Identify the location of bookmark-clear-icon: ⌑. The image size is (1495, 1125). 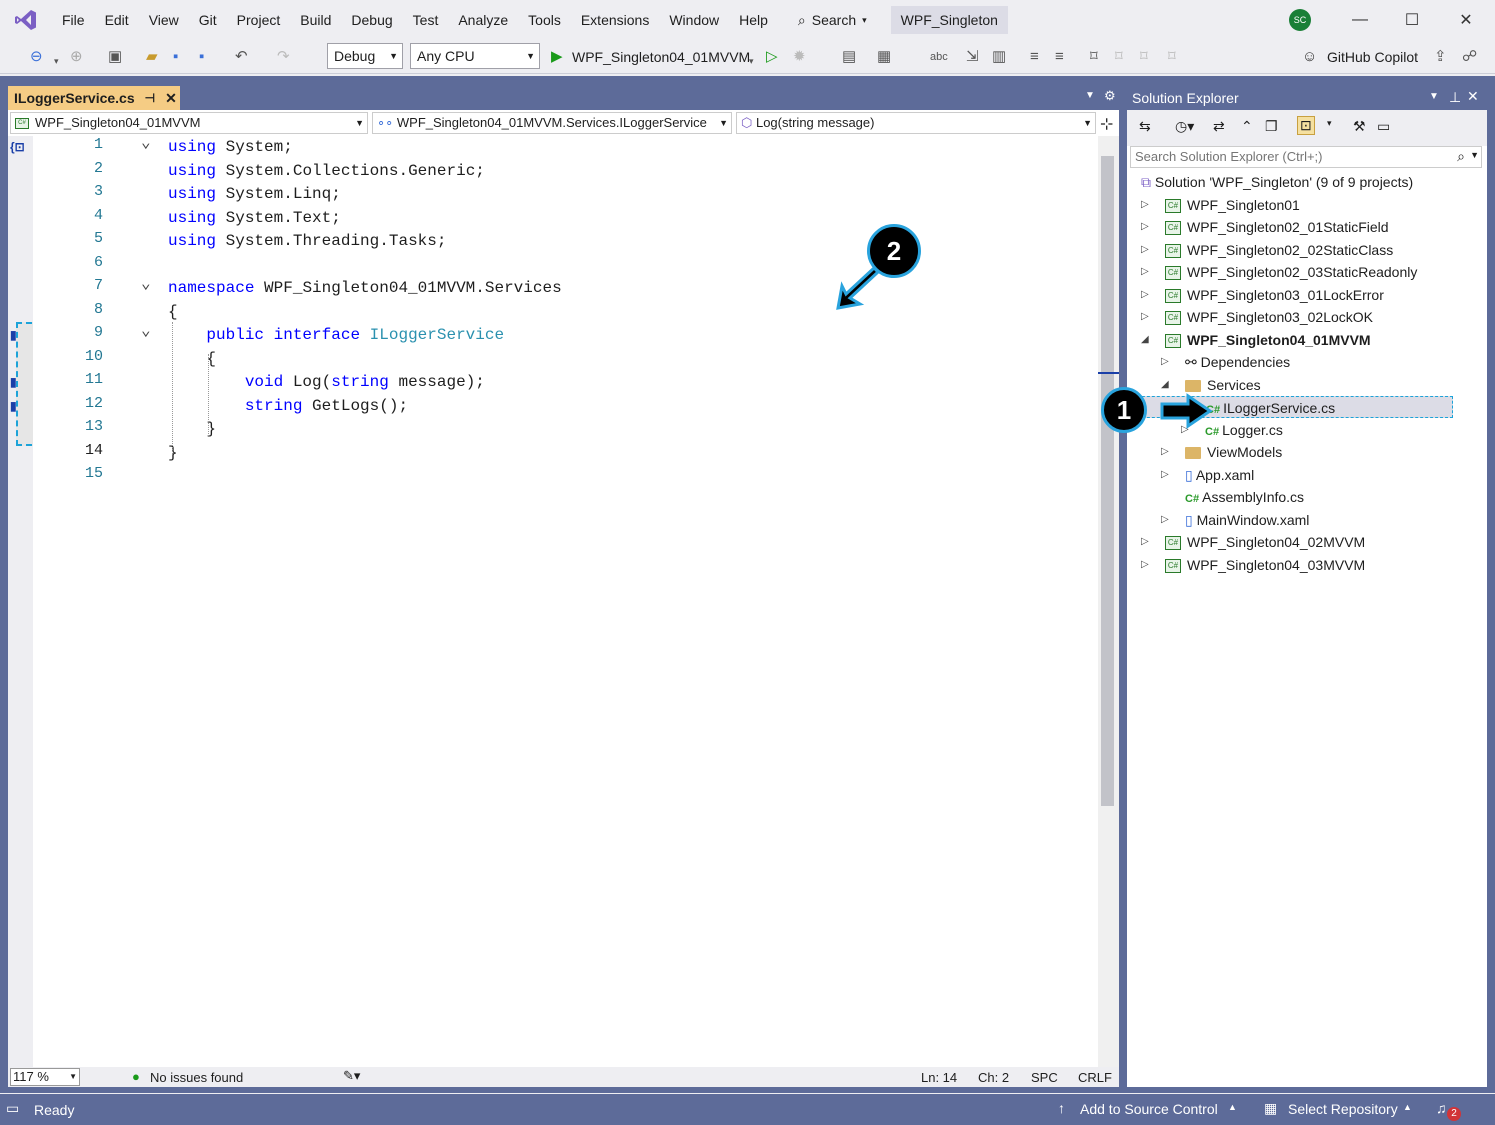
(1172, 57).